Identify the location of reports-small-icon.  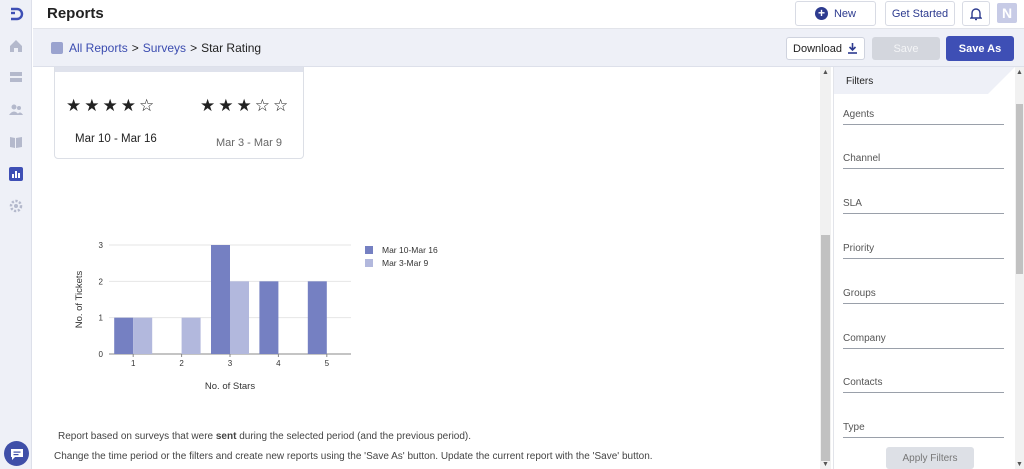
(57, 48).